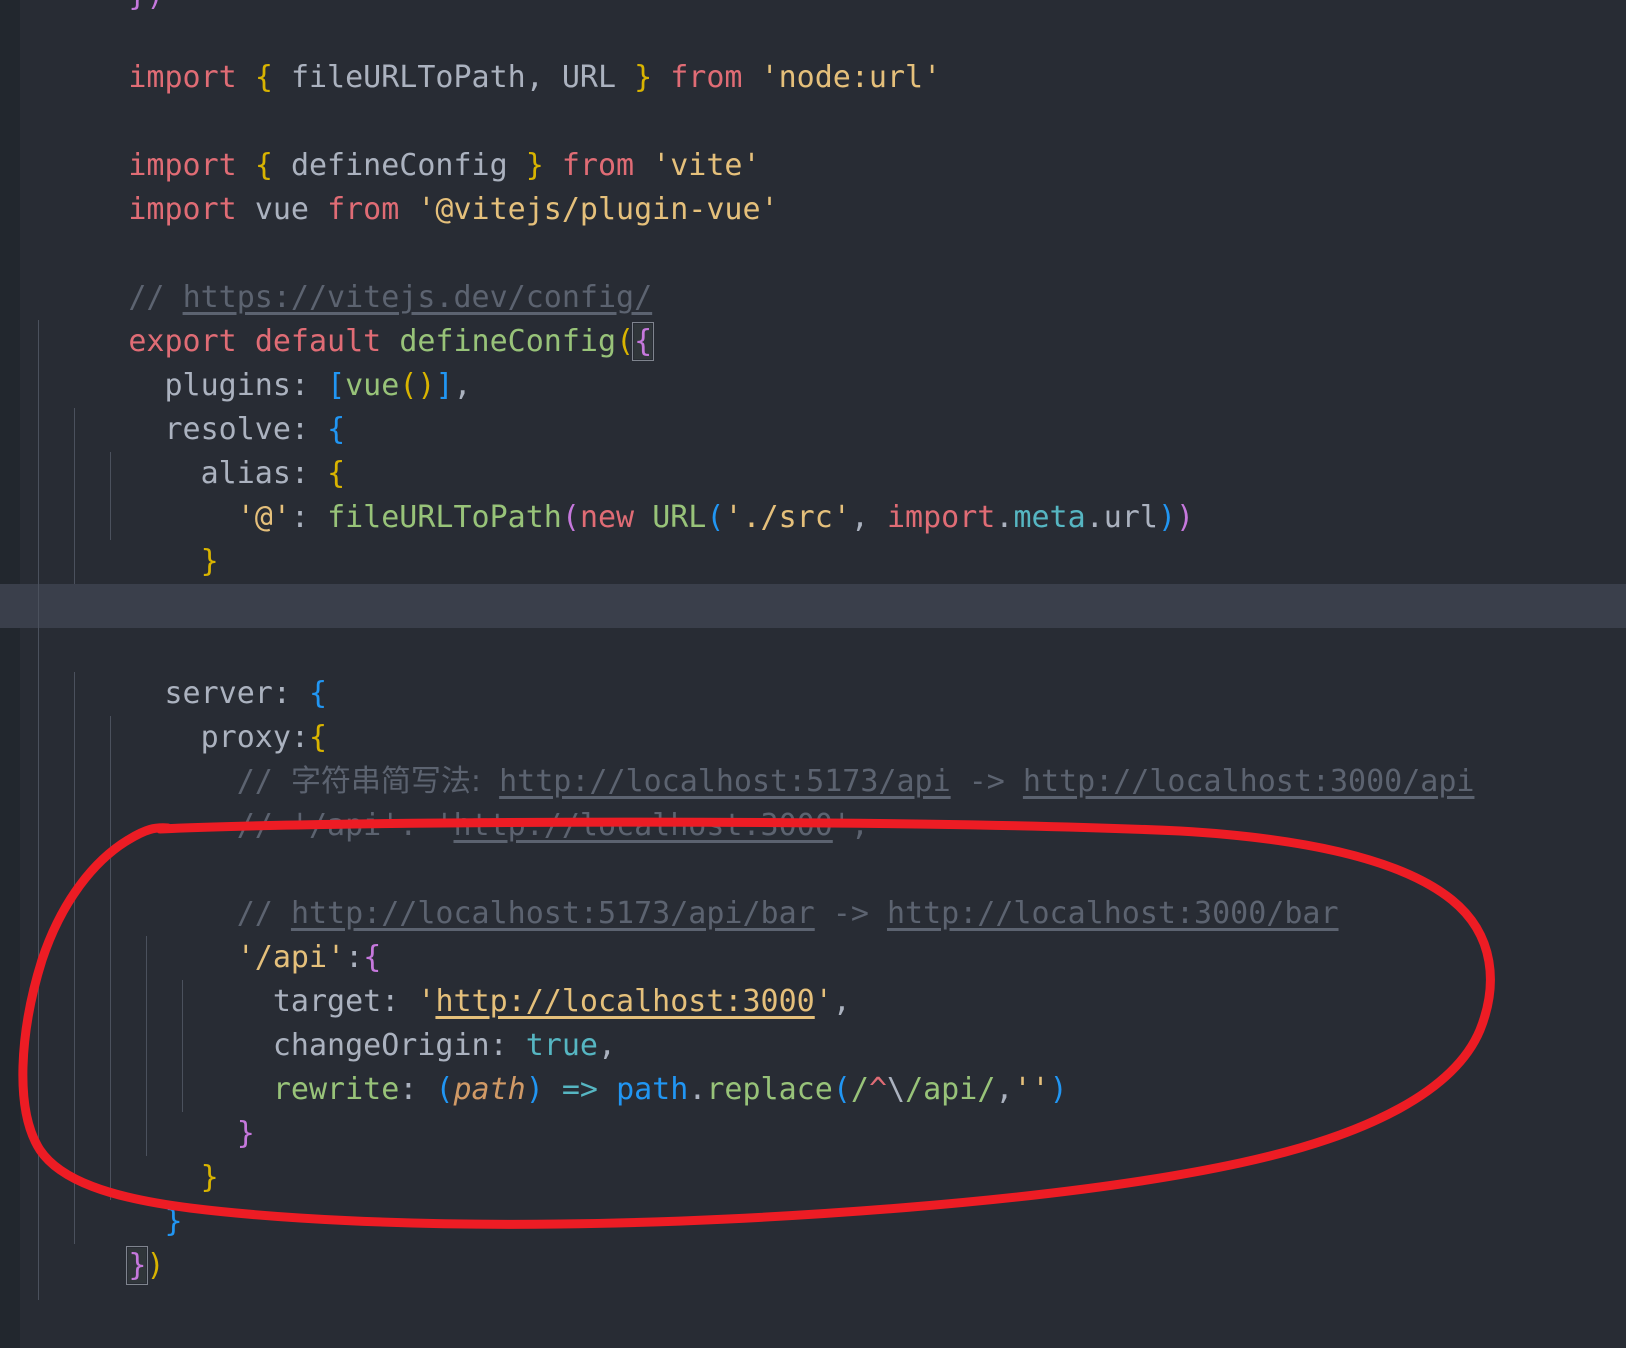 This screenshot has height=1348, width=1626. What do you see at coordinates (813, 581) in the screenshot?
I see `code-line-close-resolve: },` at bounding box center [813, 581].